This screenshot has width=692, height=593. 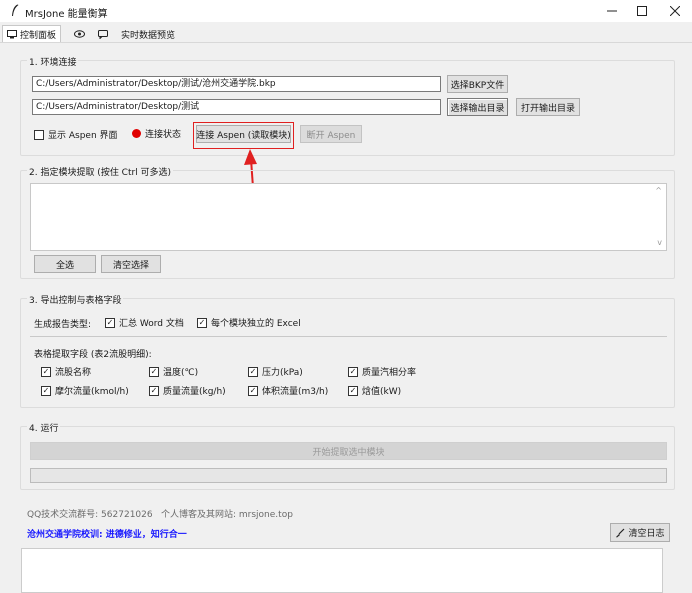 What do you see at coordinates (227, 515) in the screenshot?
I see `website-text: 个人博客及其网站: mrsjone.top` at bounding box center [227, 515].